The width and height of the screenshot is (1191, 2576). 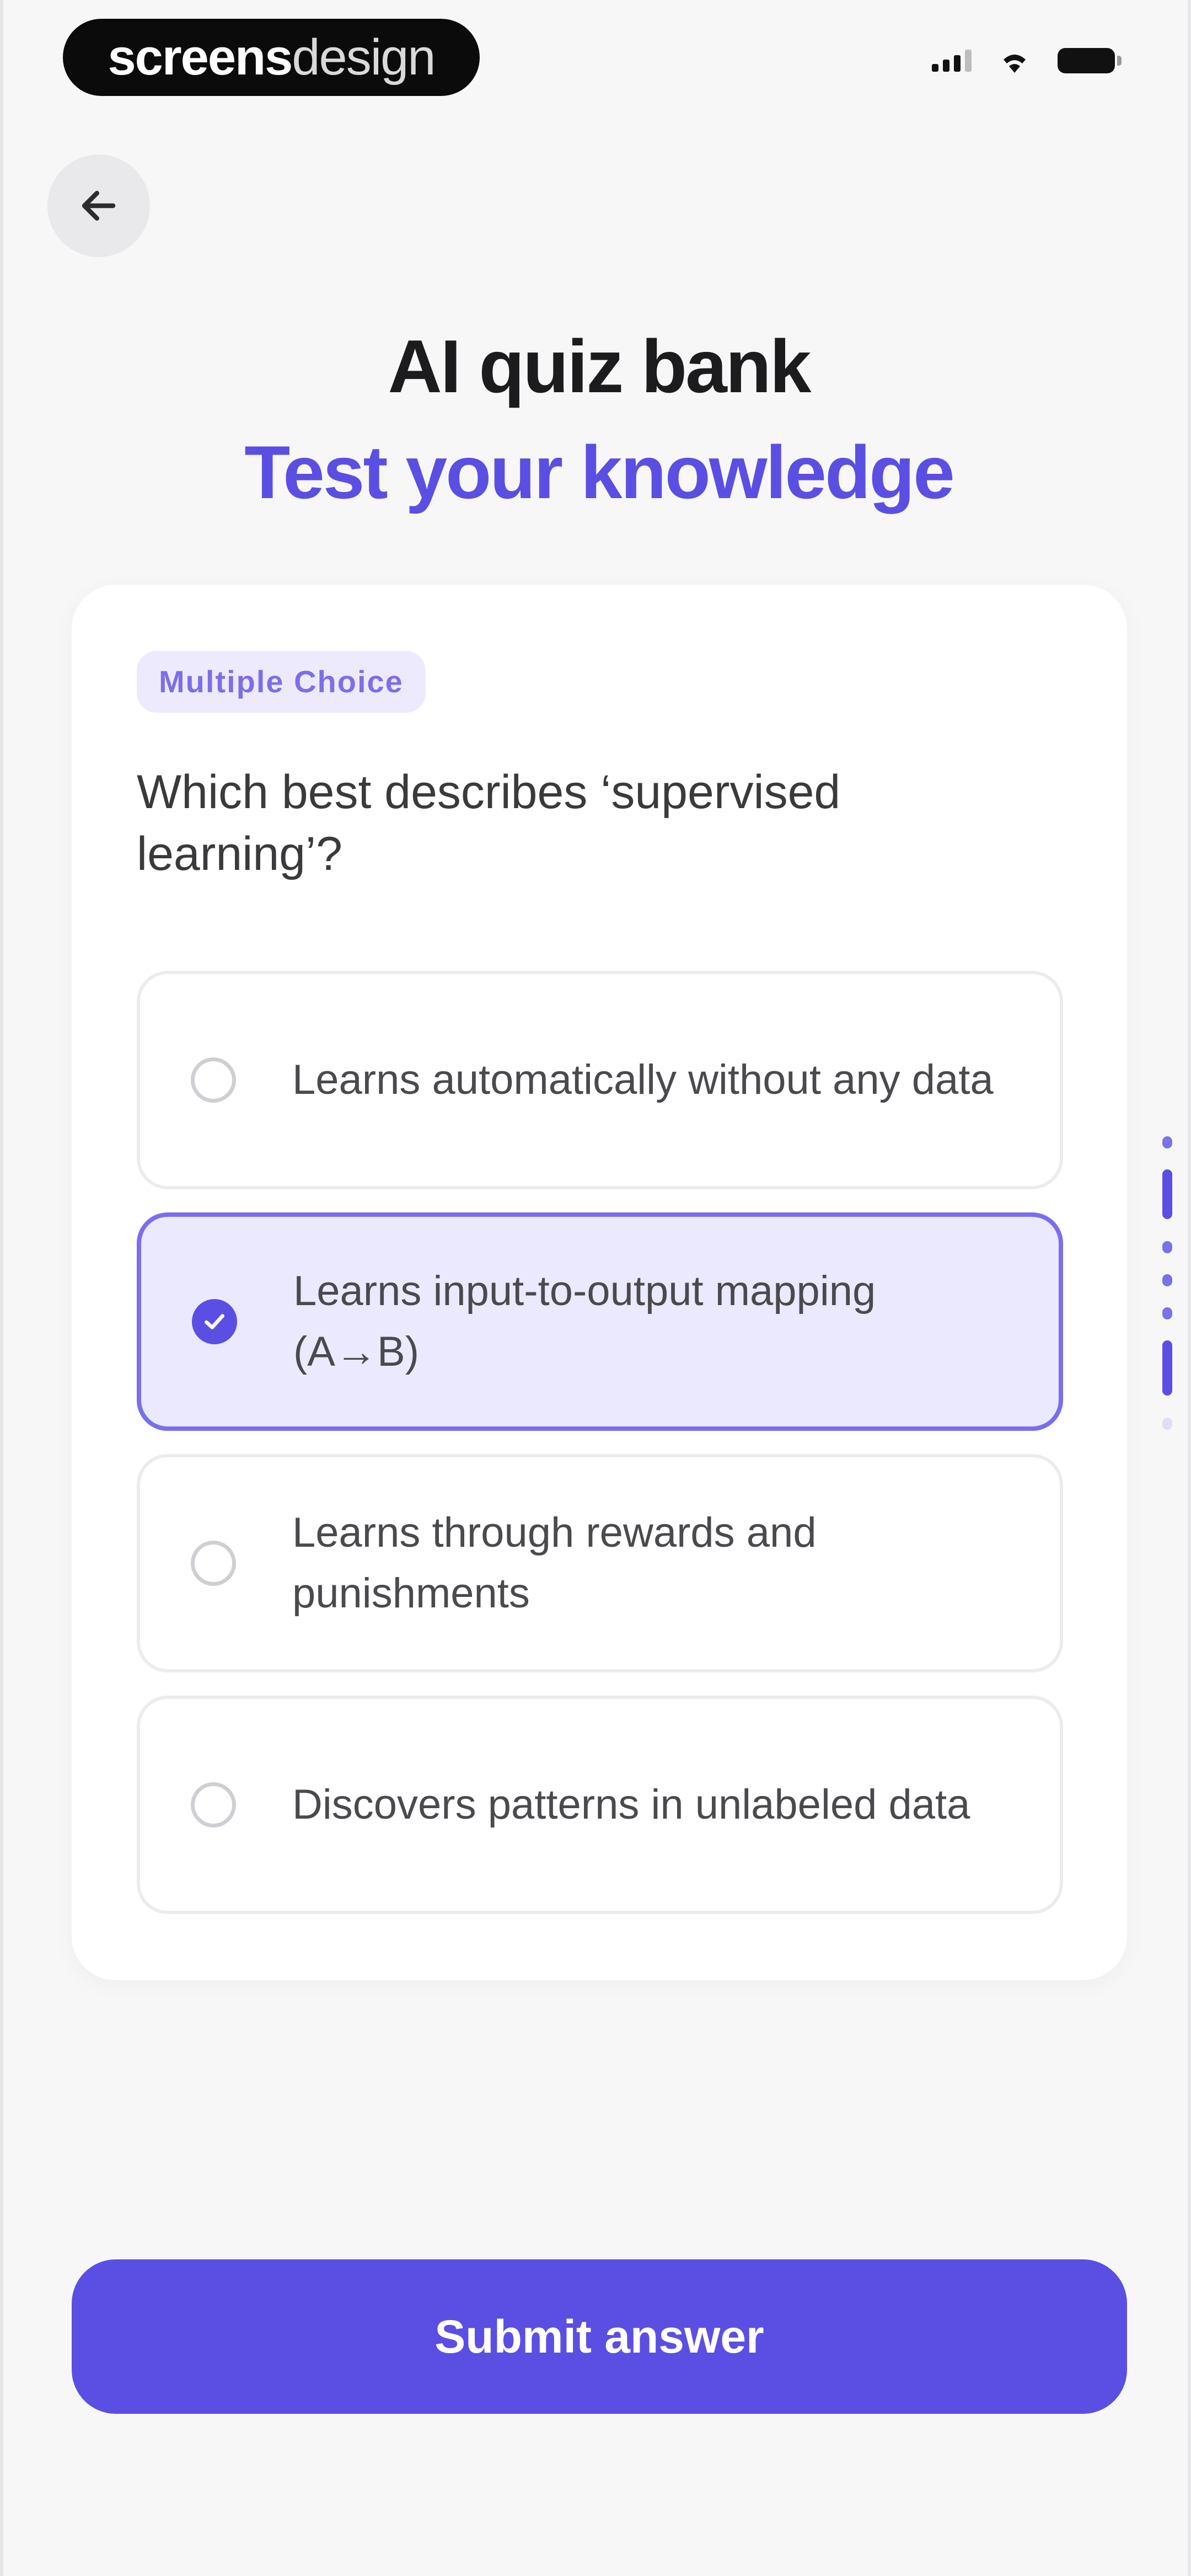 I want to click on wifi-icon, so click(x=1015, y=64).